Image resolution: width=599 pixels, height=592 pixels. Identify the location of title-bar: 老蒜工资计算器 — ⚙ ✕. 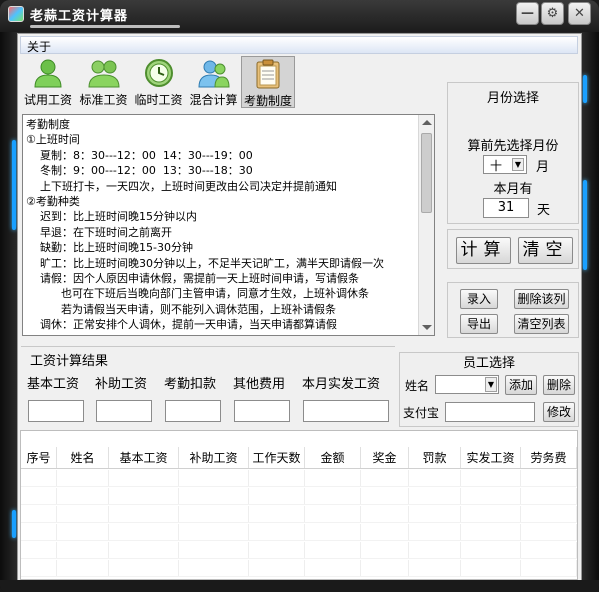
(299, 16).